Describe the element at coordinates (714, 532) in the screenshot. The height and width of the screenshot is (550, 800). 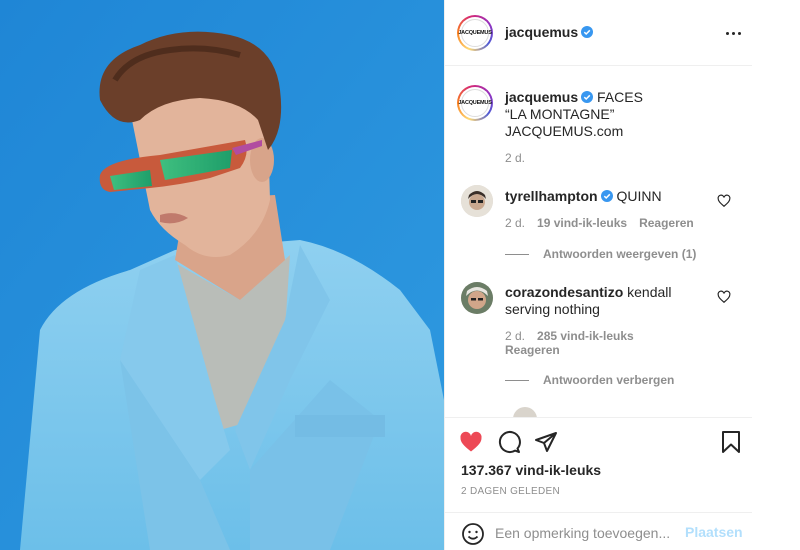
I see `post-comment-button: Plaatsen` at that location.